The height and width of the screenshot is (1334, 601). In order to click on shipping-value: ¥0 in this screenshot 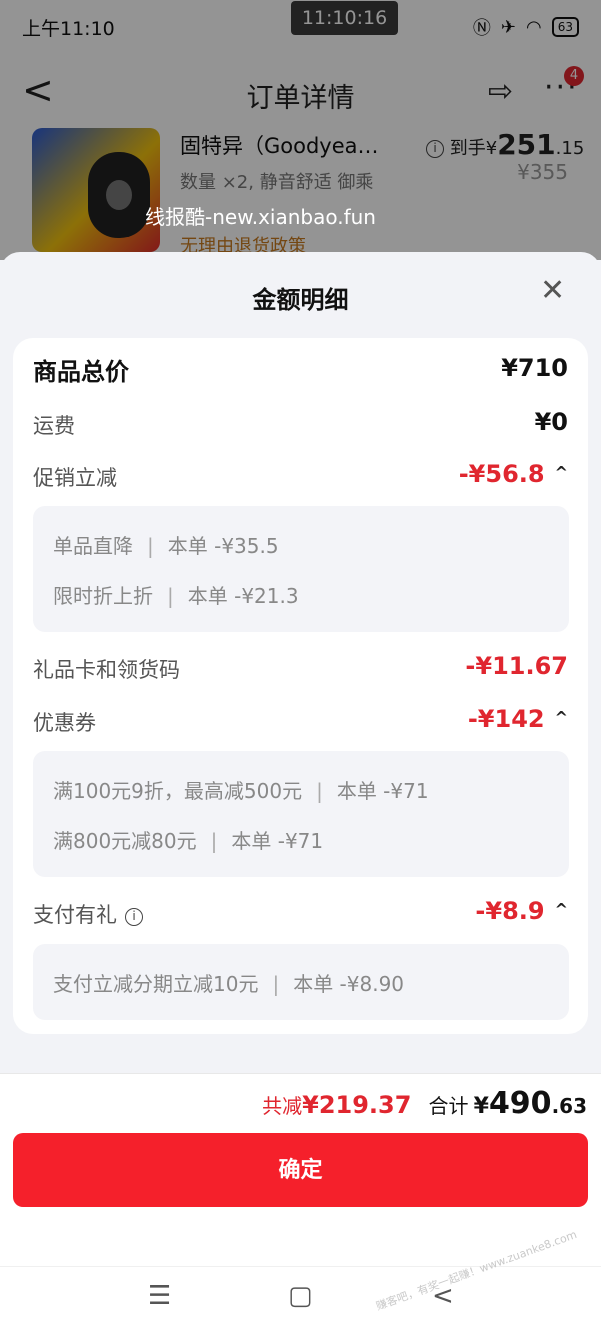, I will do `click(551, 422)`.